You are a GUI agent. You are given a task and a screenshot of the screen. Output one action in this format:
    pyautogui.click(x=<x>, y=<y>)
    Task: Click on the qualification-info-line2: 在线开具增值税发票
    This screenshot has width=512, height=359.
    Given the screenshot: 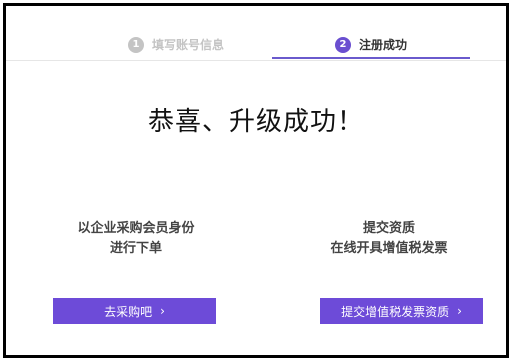 What is the action you would take?
    pyautogui.click(x=389, y=248)
    